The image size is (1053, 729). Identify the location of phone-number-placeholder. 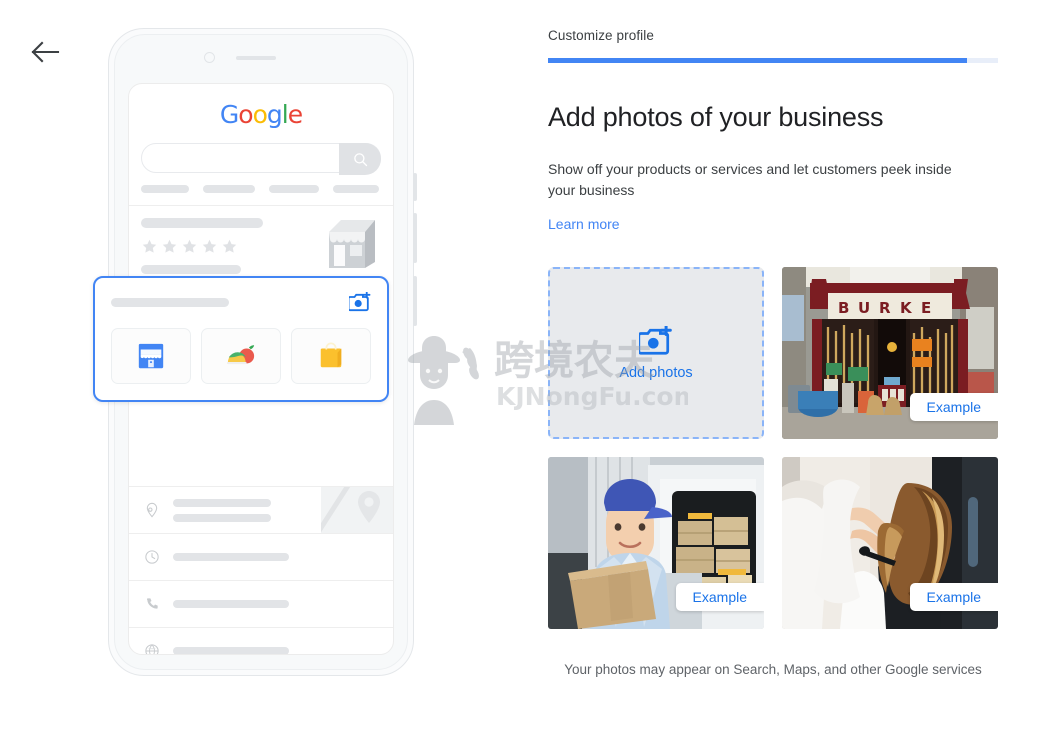
(231, 604).